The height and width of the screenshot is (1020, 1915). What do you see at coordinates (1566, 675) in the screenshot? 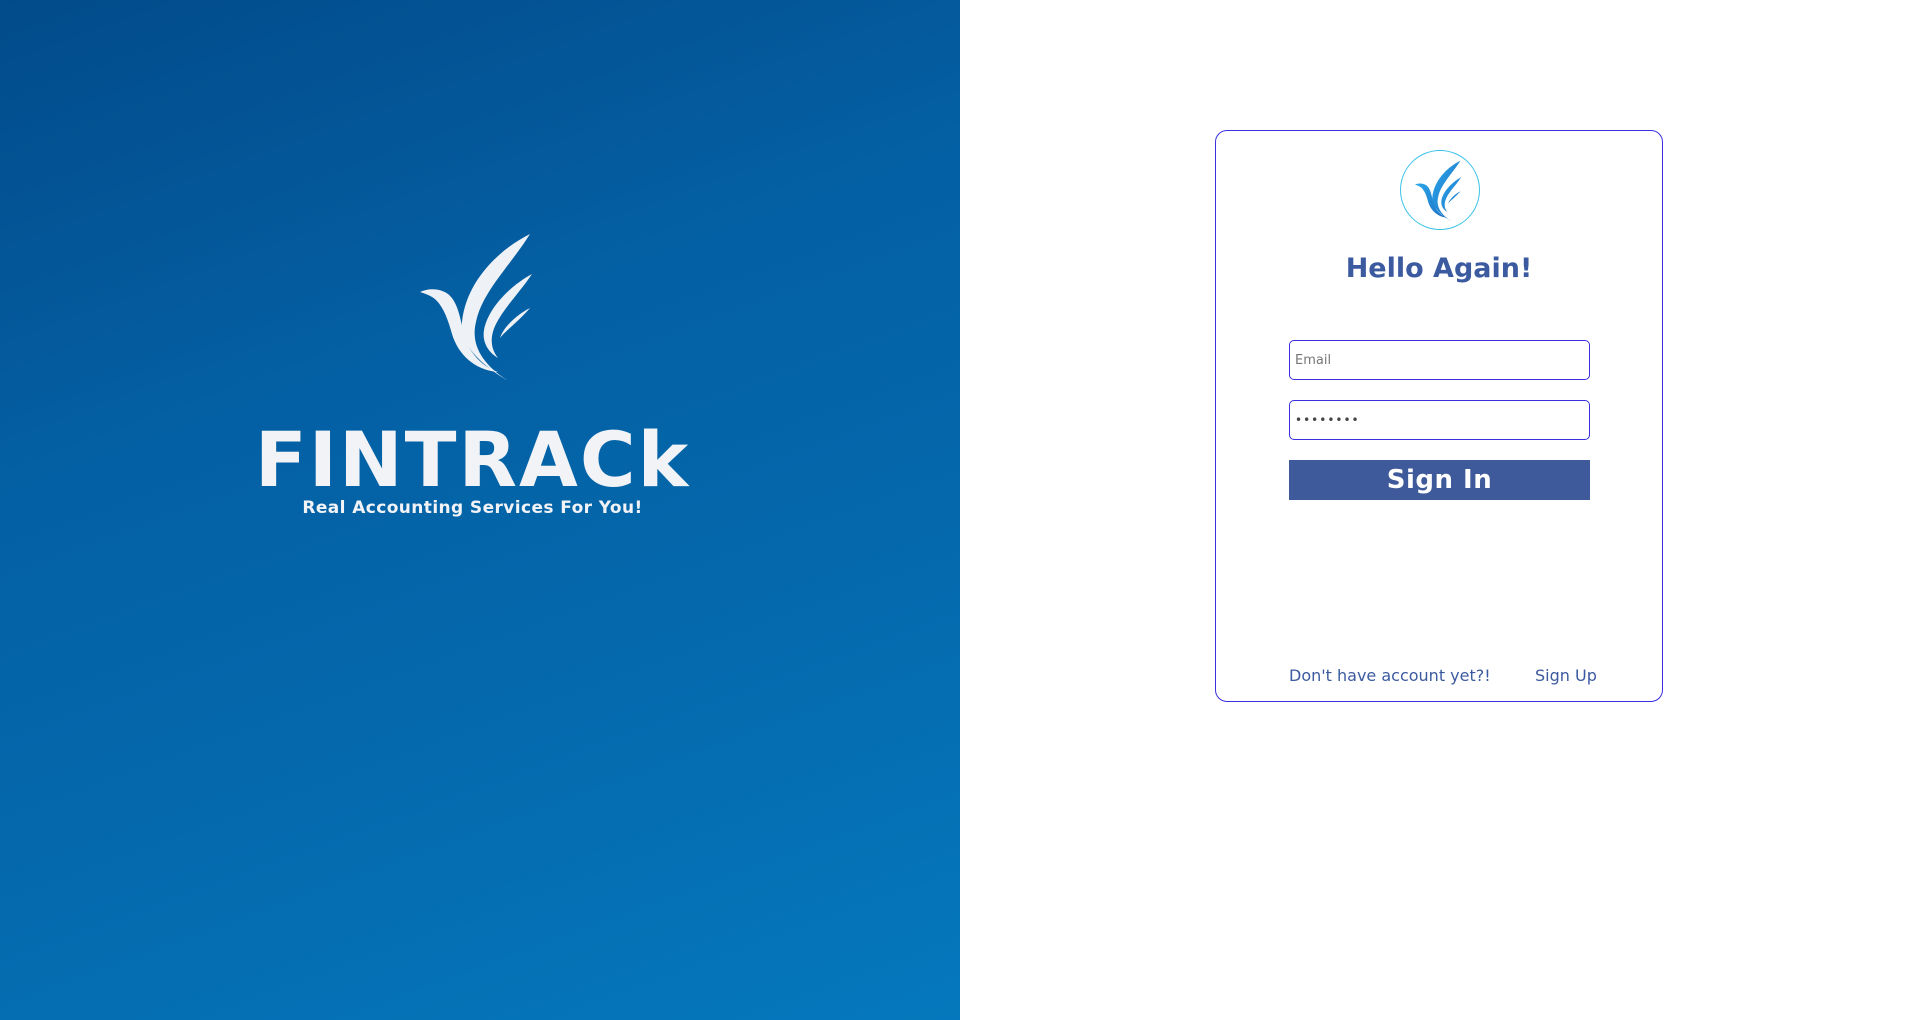
I see `sign-up-link: Sign Up` at bounding box center [1566, 675].